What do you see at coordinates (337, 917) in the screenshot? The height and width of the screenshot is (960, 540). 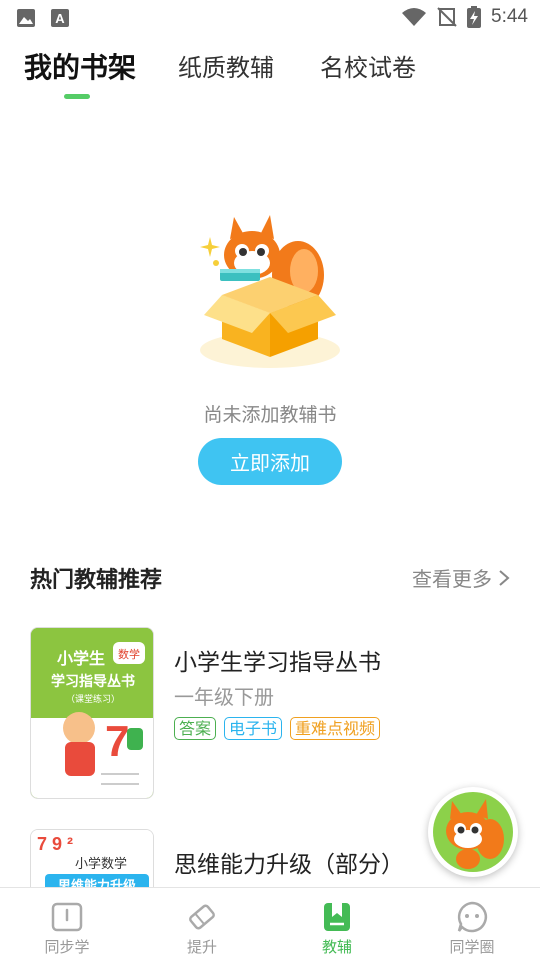 I see `bookmark-book-icon` at bounding box center [337, 917].